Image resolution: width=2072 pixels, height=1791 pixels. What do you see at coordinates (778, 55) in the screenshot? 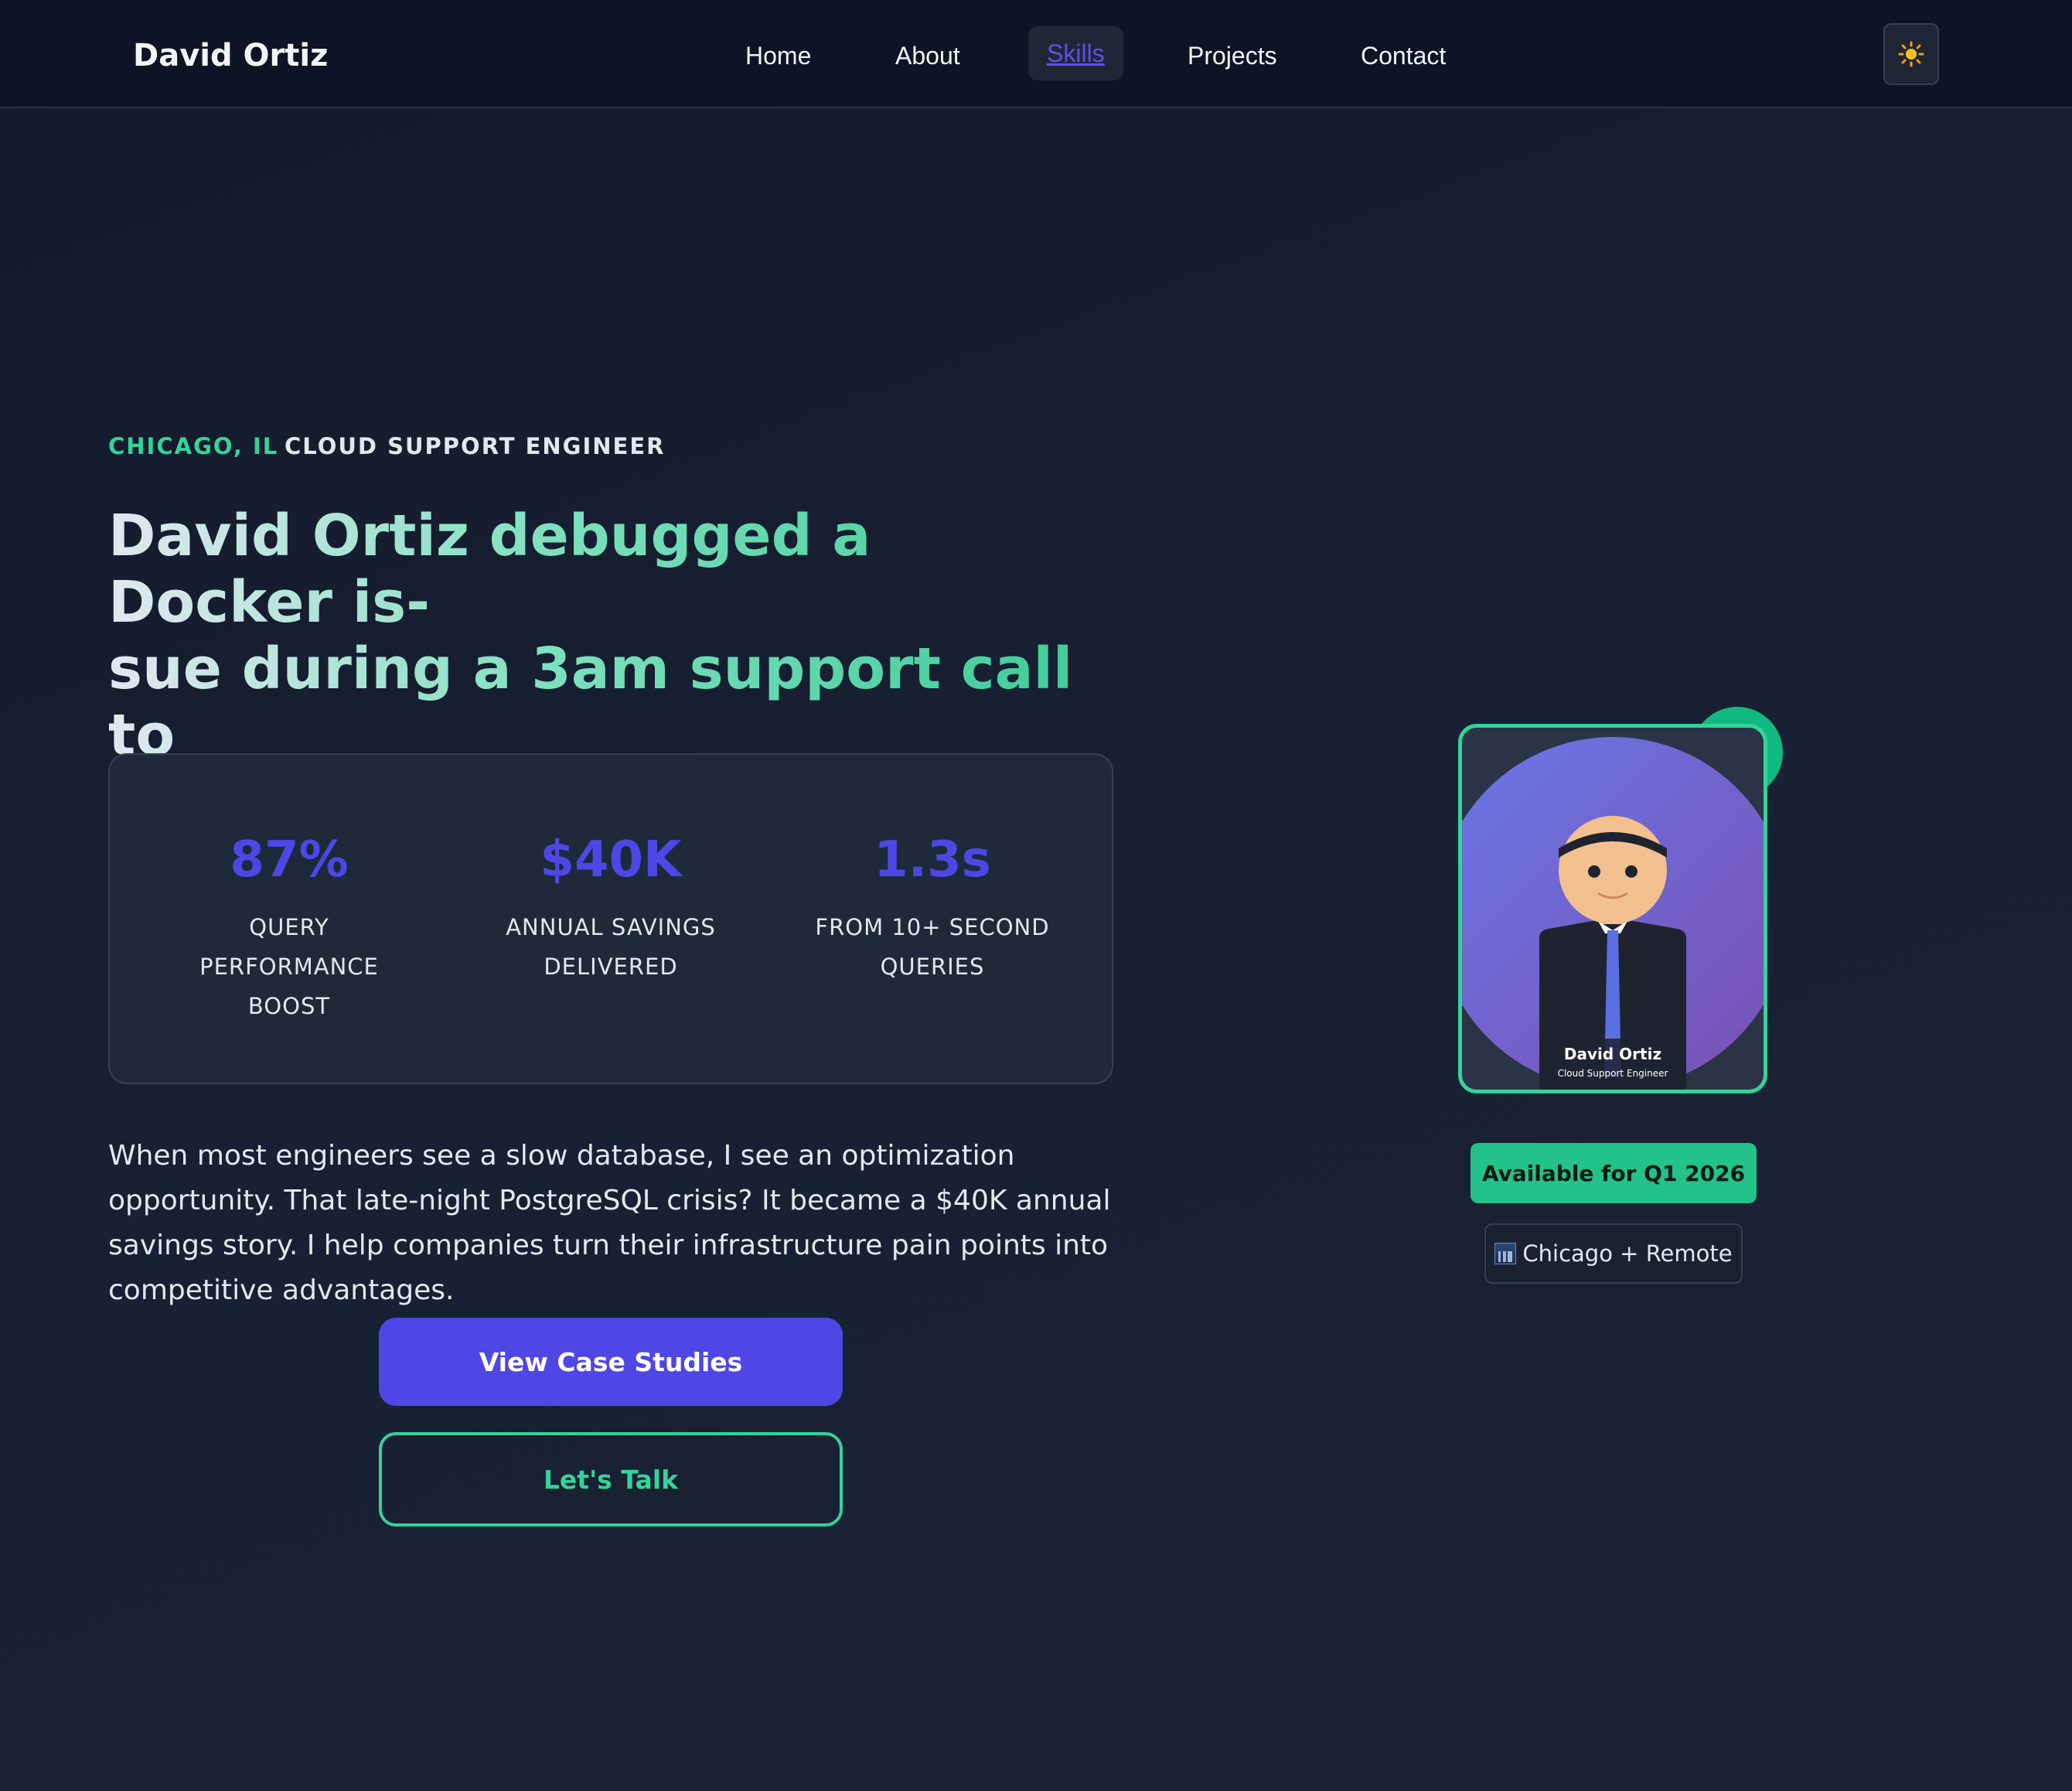
I see `nav-link-home: Home` at bounding box center [778, 55].